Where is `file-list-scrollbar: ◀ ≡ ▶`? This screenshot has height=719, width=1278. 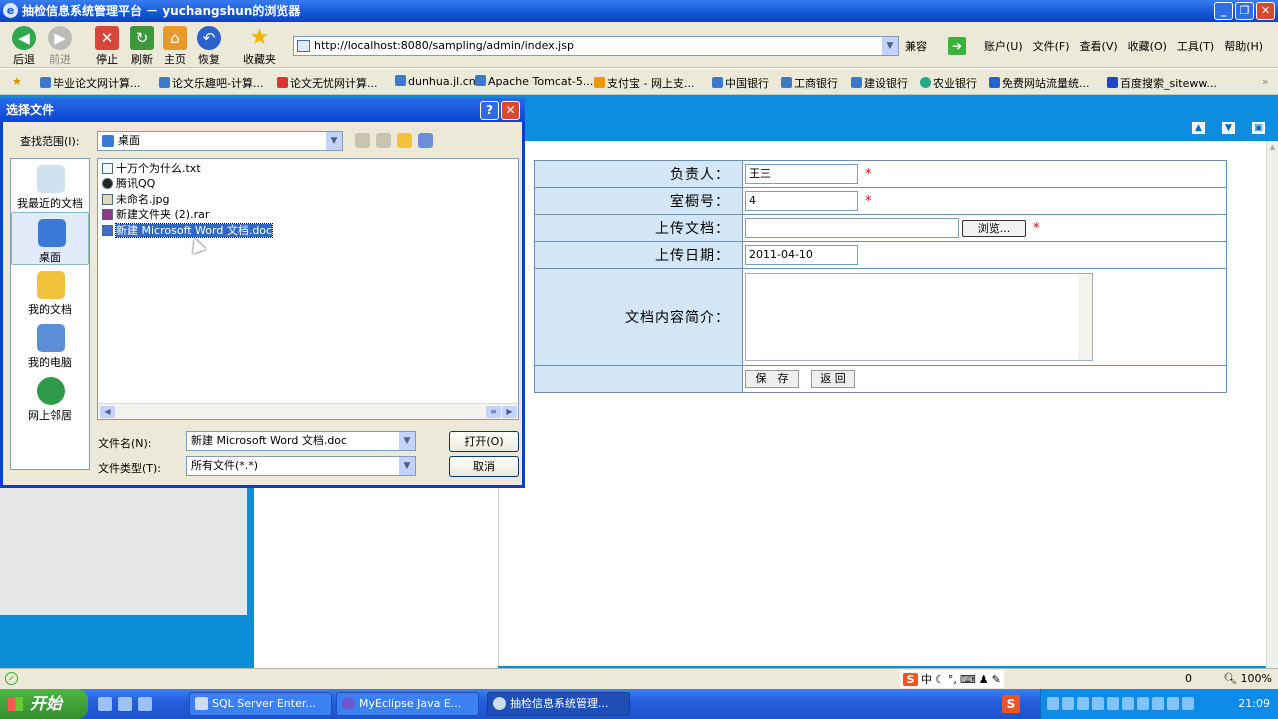 file-list-scrollbar: ◀ ≡ ▶ is located at coordinates (308, 411).